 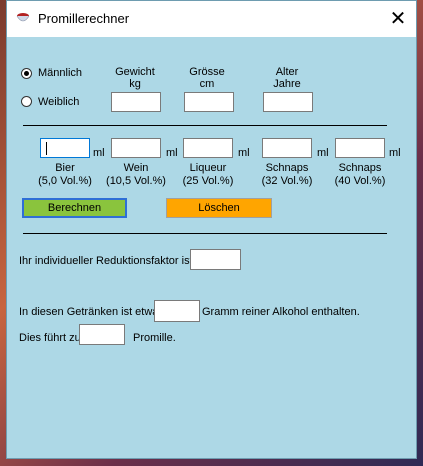 I want to click on divider-bottom, so click(x=205, y=233).